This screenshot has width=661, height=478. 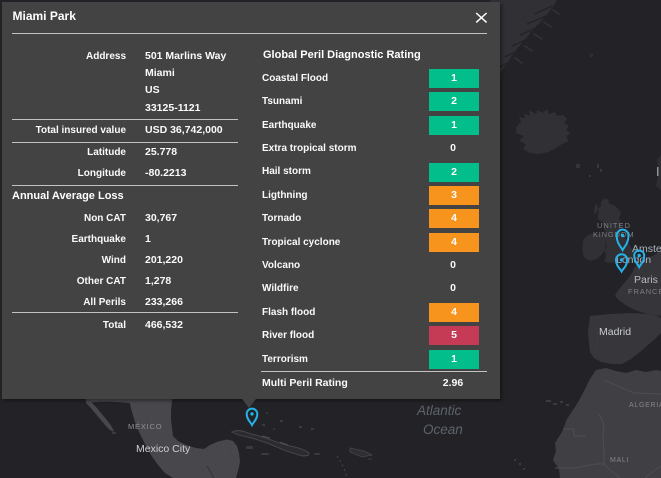 What do you see at coordinates (443, 429) in the screenshot?
I see `svg-text: Ocean` at bounding box center [443, 429].